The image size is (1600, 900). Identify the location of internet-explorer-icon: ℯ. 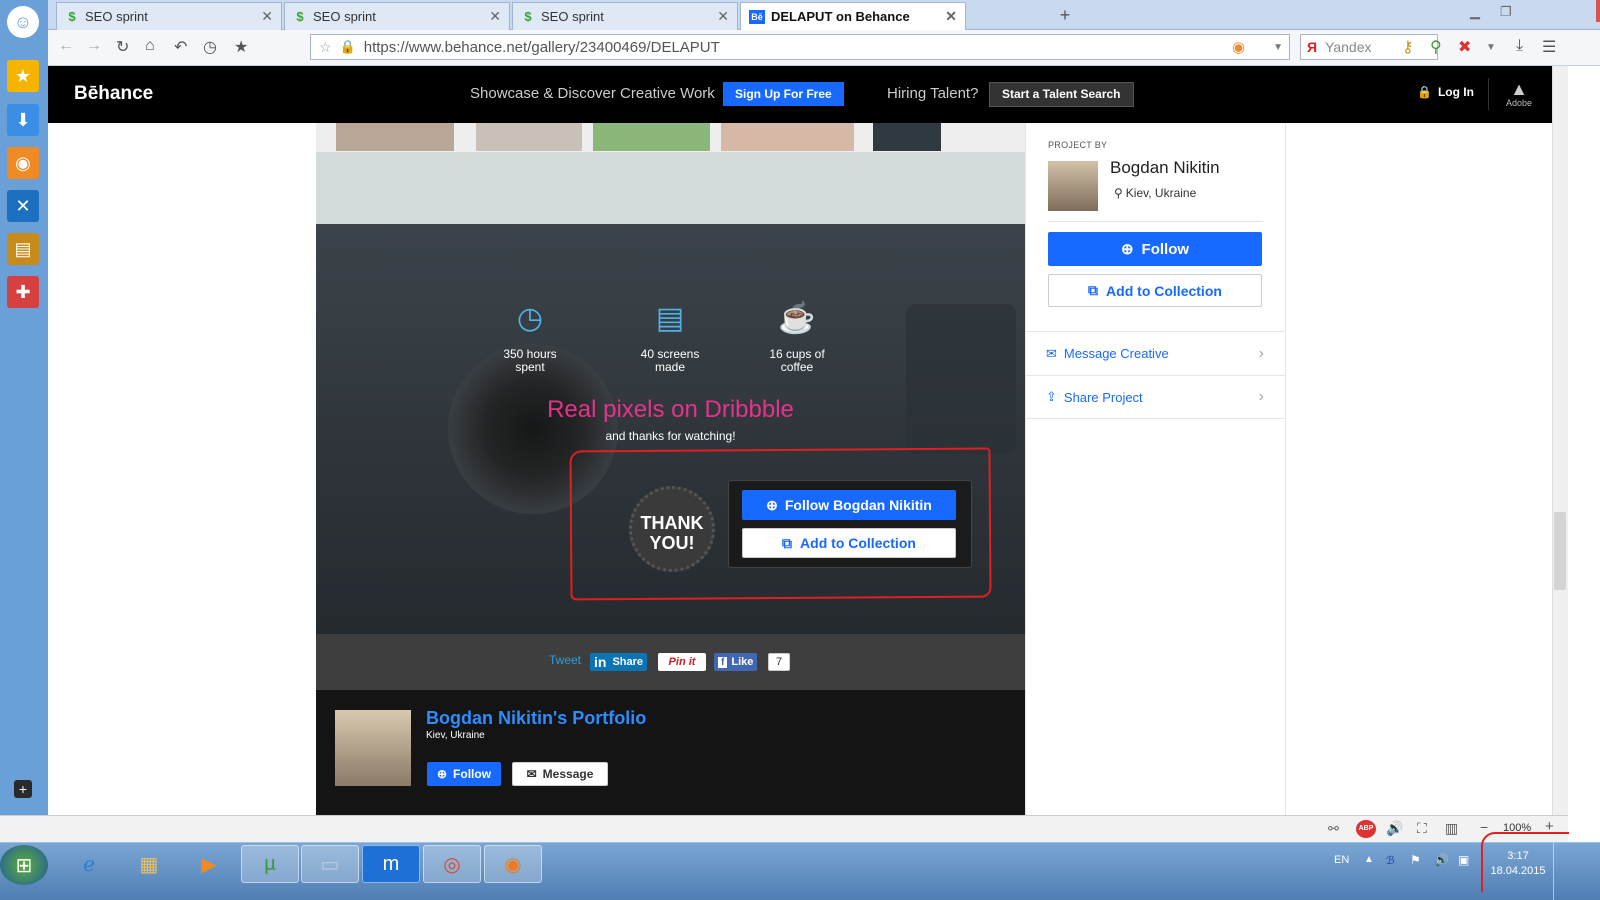
(89, 864).